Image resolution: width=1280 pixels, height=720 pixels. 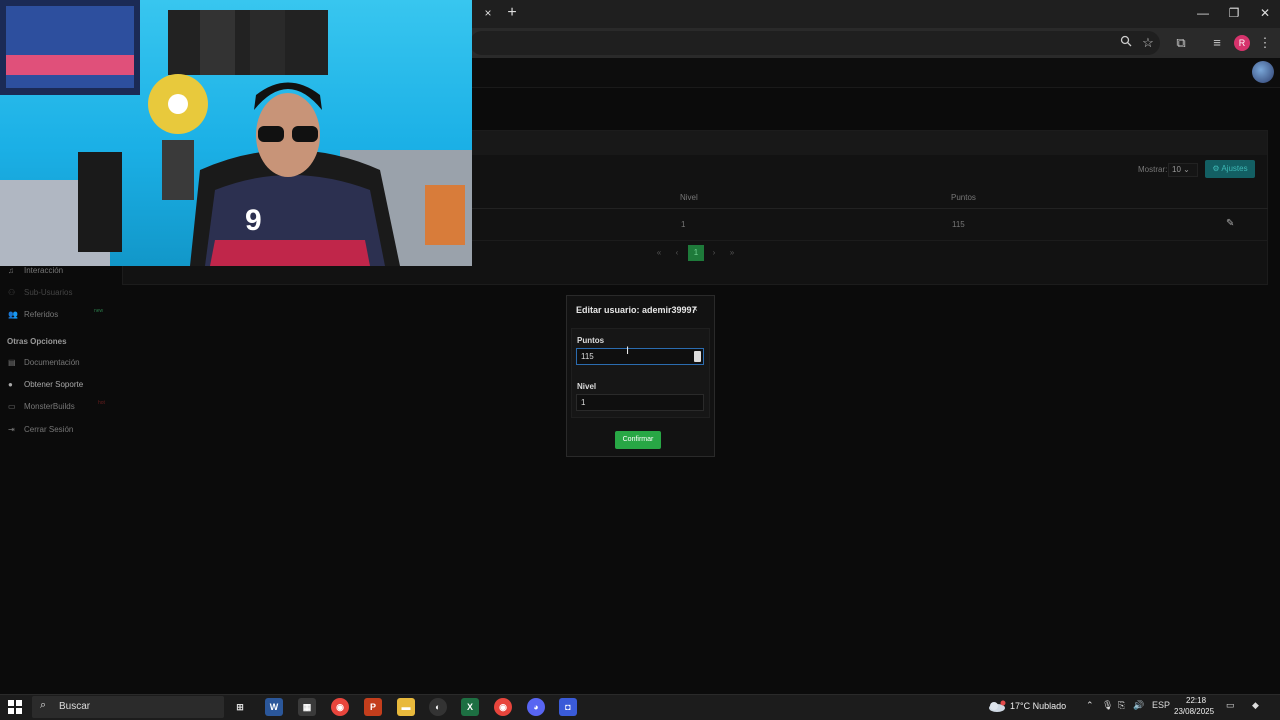 What do you see at coordinates (37, 341) in the screenshot?
I see `sidebar-section-other: Otras Opciones` at bounding box center [37, 341].